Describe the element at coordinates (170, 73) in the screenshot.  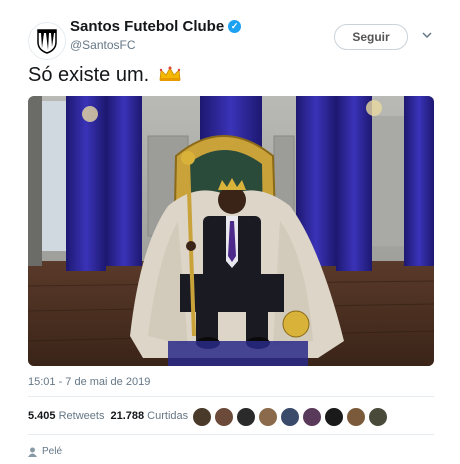
I see `crown-icon` at that location.